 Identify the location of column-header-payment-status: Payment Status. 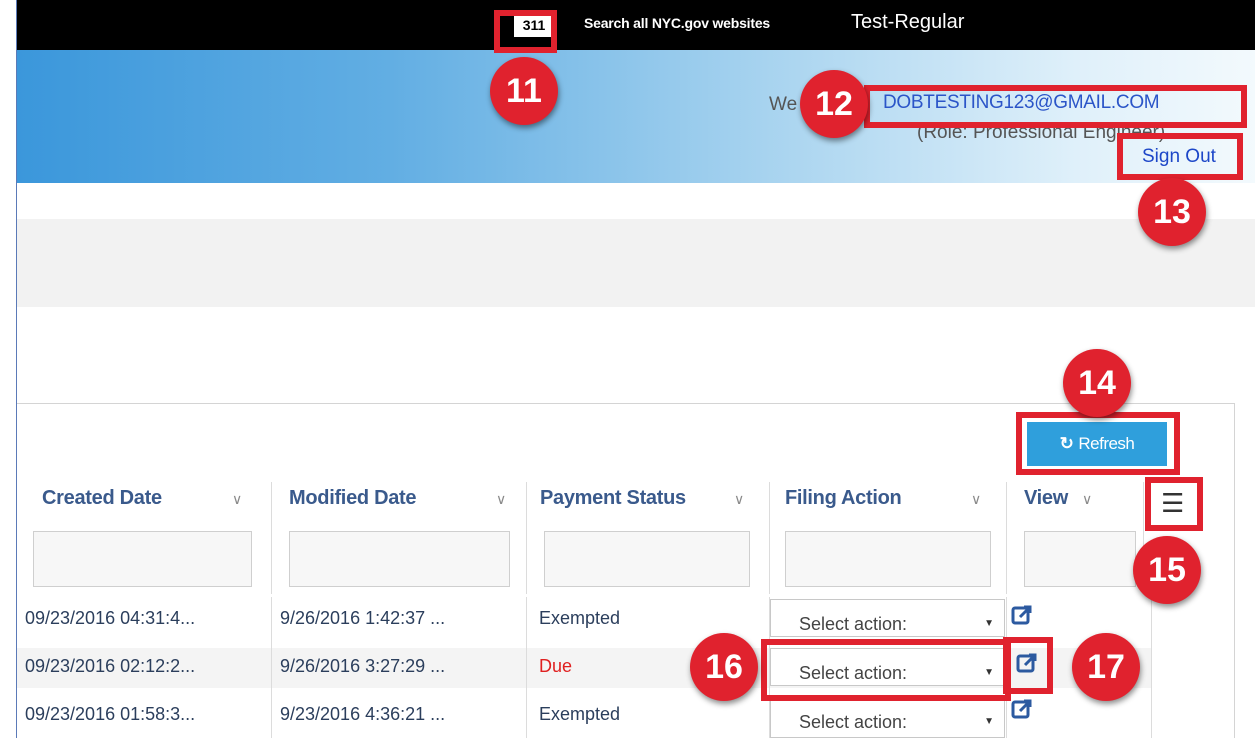
(613, 498).